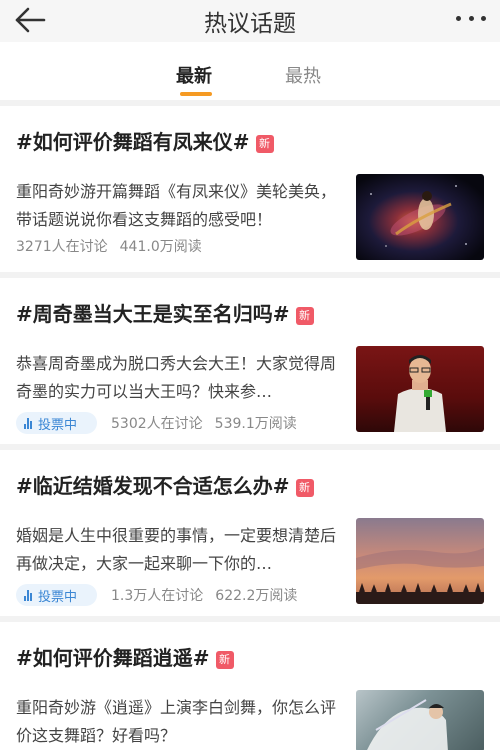 The image size is (500, 750). I want to click on topic-title-text: #如何评价舞蹈有凤来仪#, so click(133, 142).